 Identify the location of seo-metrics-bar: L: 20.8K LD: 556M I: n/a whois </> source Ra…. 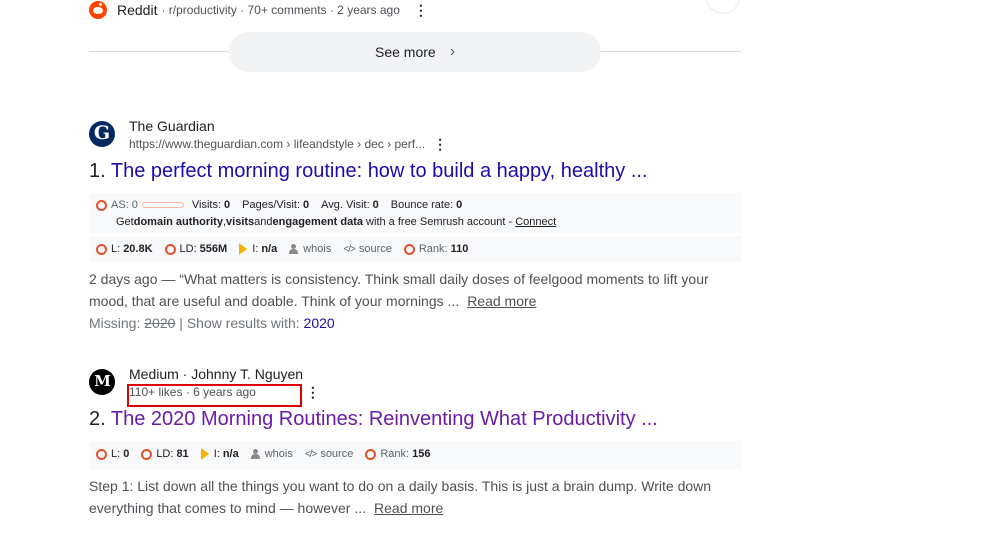
(415, 249).